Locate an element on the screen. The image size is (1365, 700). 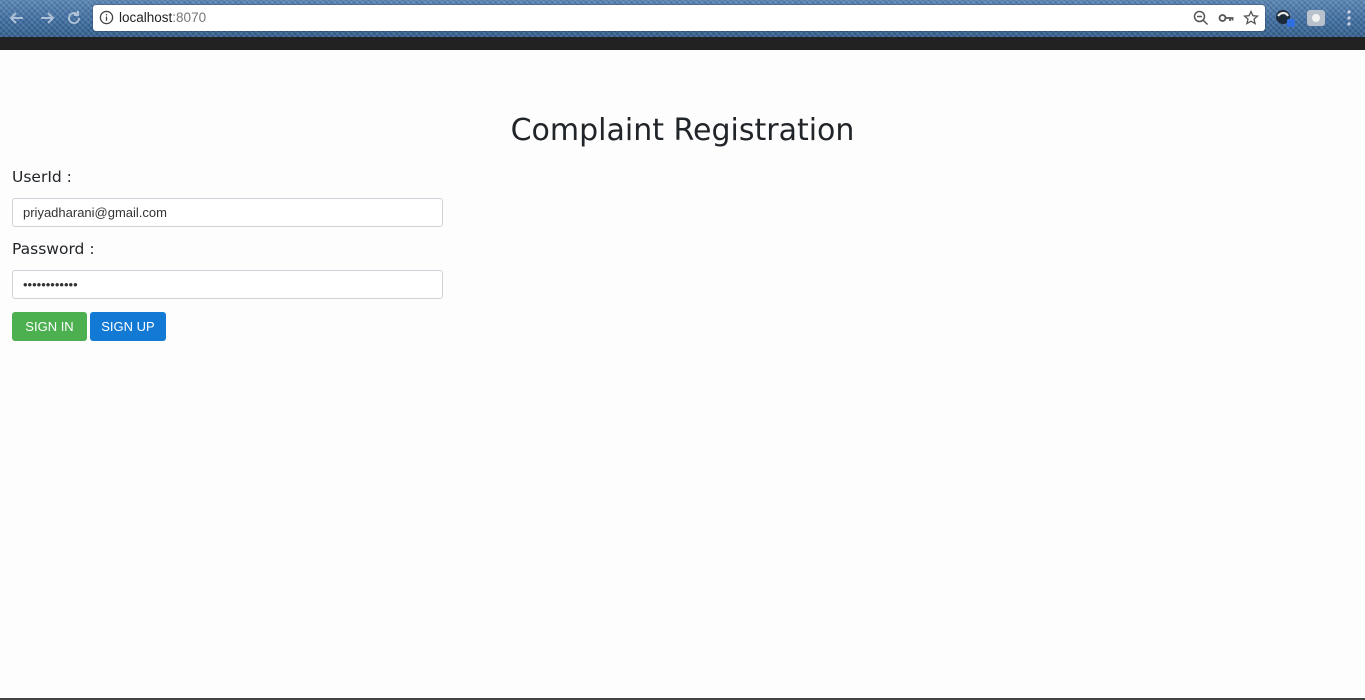
password-input: •••••••••••• is located at coordinates (227, 284).